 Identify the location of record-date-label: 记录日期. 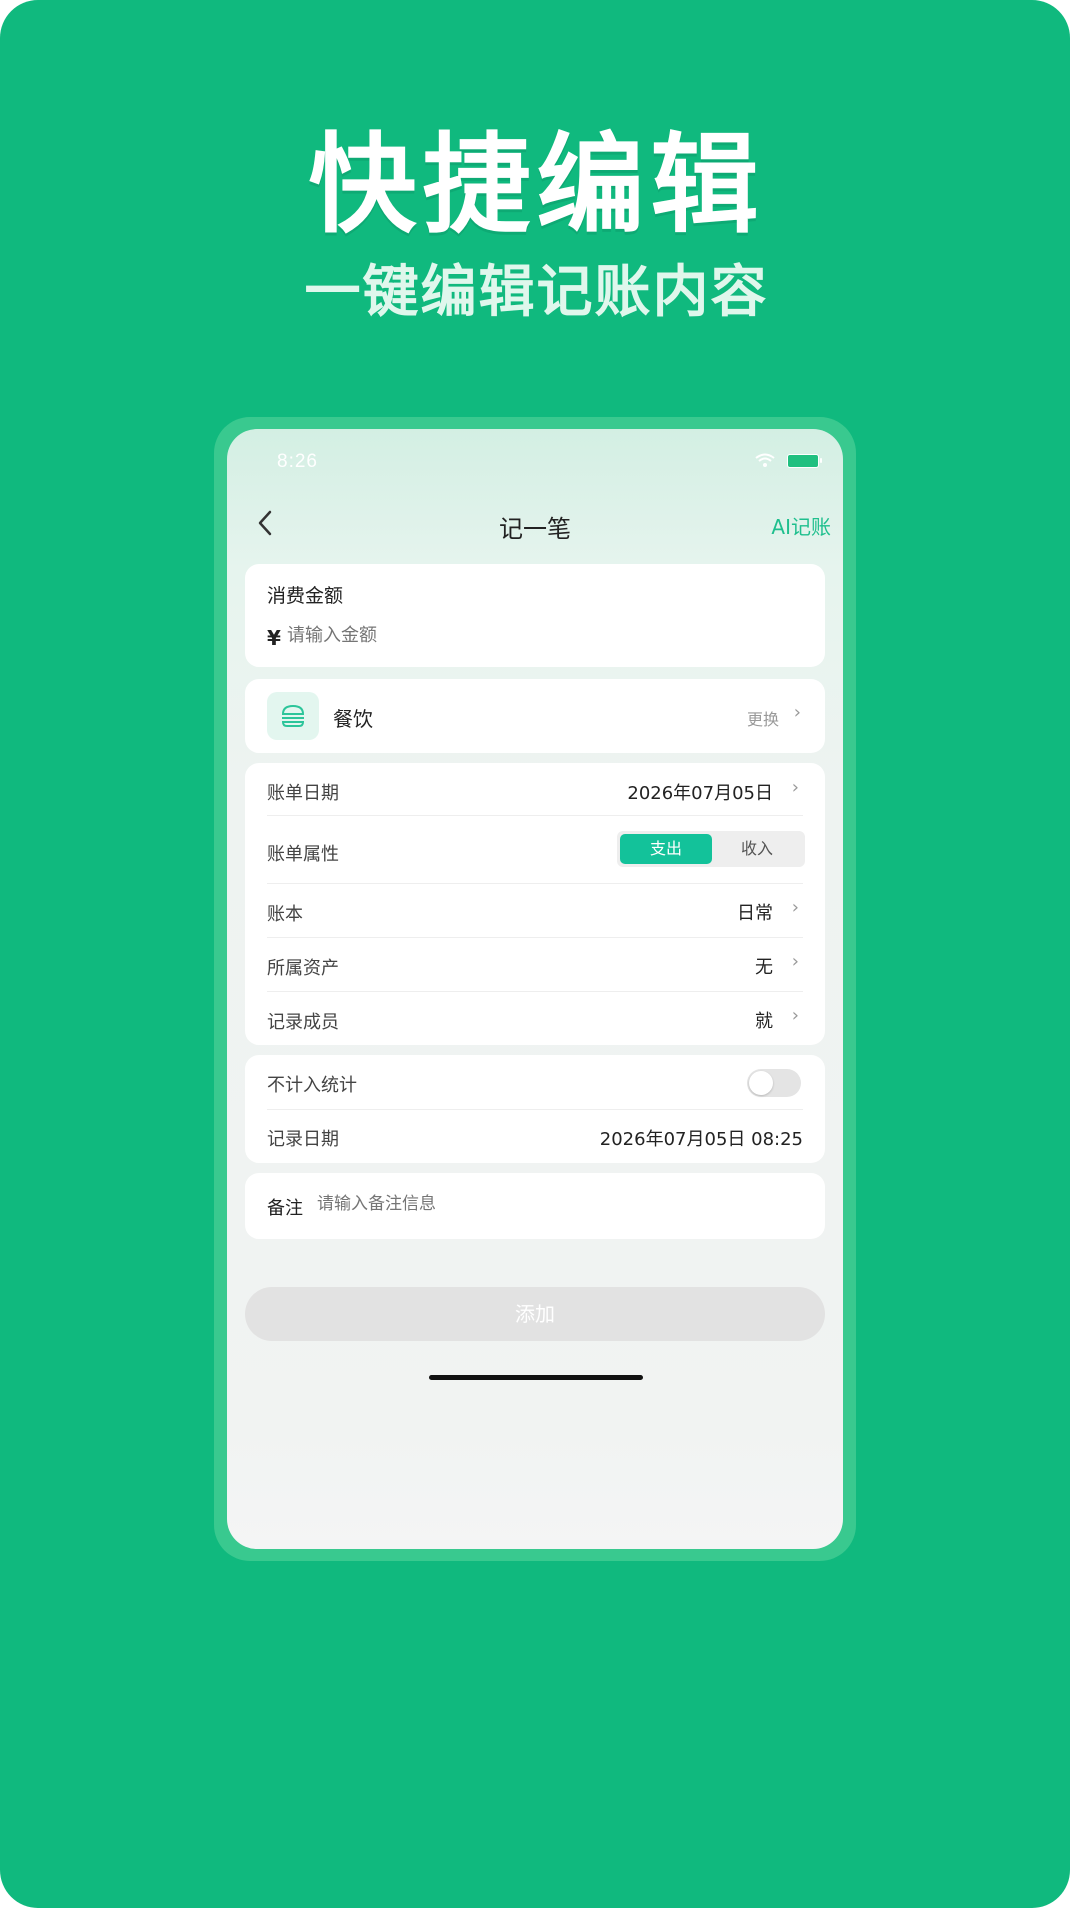
(303, 1139).